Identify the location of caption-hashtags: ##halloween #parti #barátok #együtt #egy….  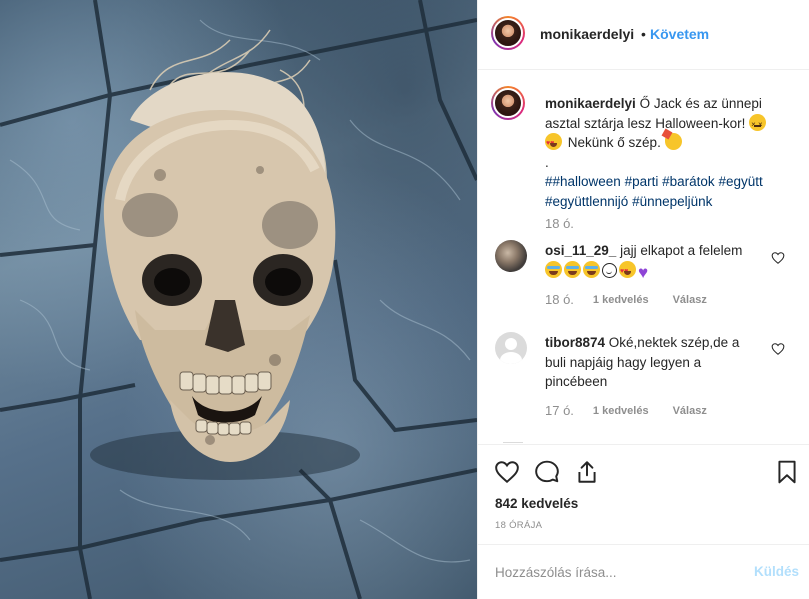
(654, 191).